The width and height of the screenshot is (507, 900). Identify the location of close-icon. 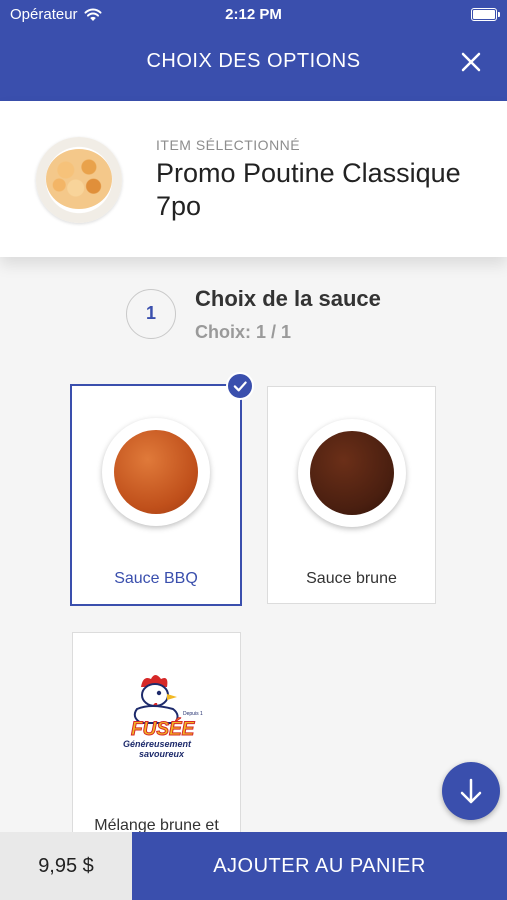
(471, 62).